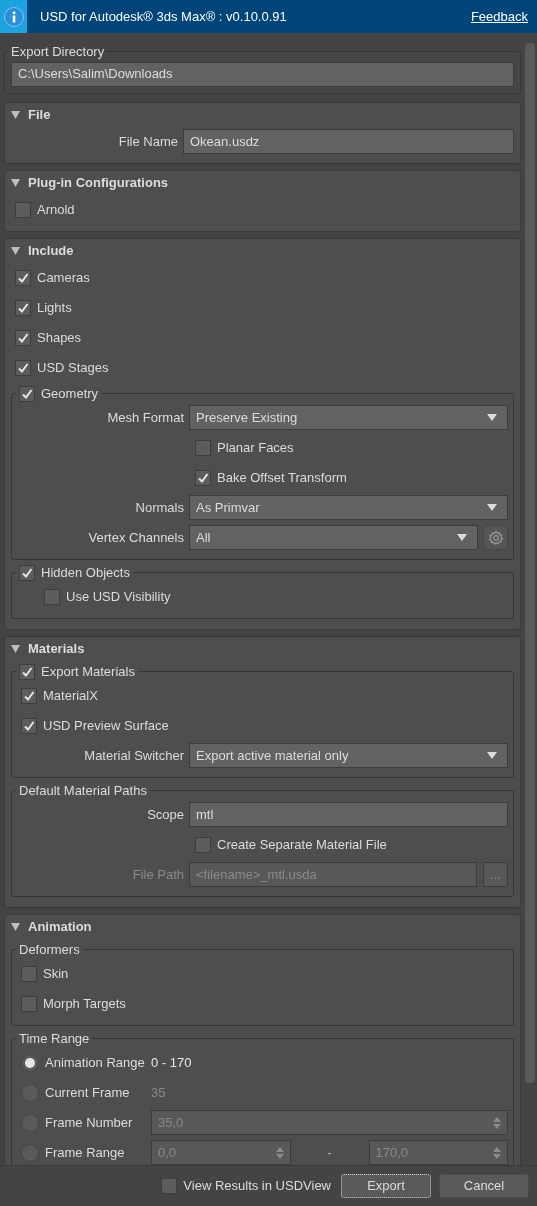 Image resolution: width=537 pixels, height=1206 pixels. Describe the element at coordinates (484, 1186) in the screenshot. I see `dialog-button: Cancel` at that location.